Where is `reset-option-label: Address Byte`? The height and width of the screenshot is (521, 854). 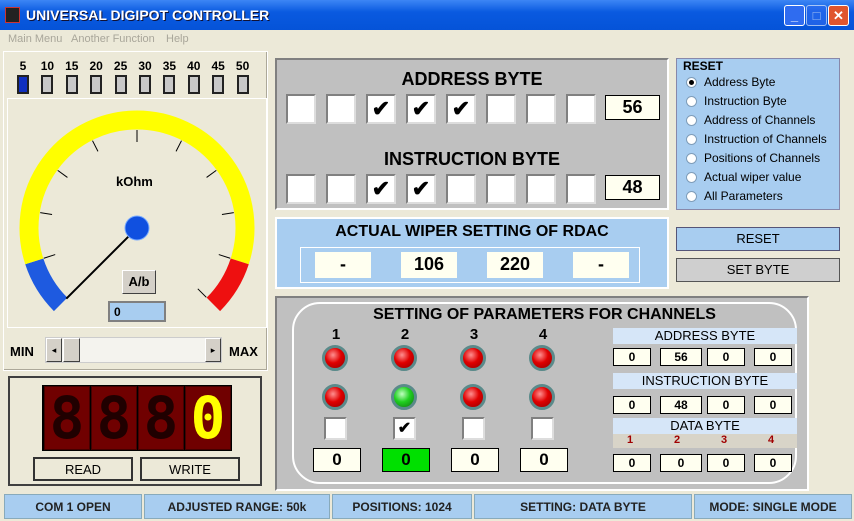
reset-option-label: Address Byte is located at coordinates (740, 82).